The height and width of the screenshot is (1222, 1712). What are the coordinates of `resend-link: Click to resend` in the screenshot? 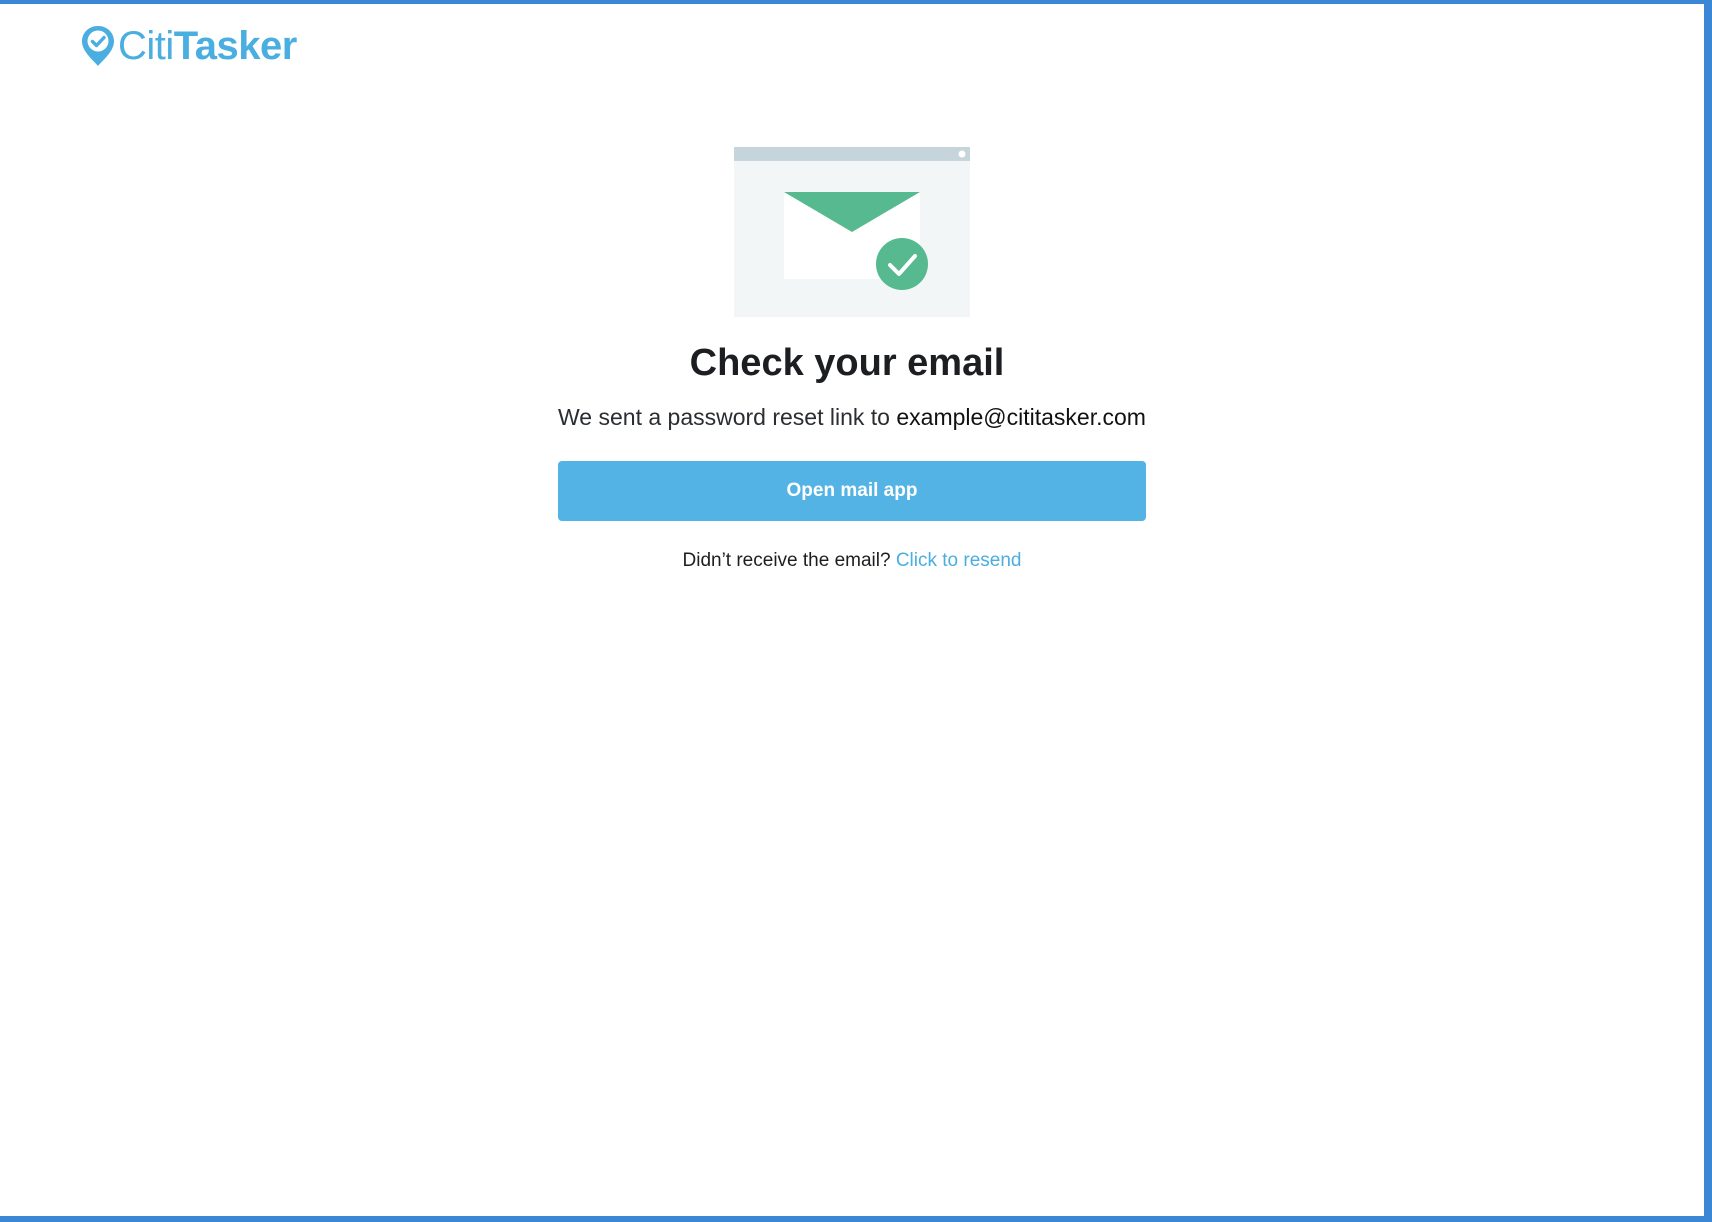 It's located at (959, 560).